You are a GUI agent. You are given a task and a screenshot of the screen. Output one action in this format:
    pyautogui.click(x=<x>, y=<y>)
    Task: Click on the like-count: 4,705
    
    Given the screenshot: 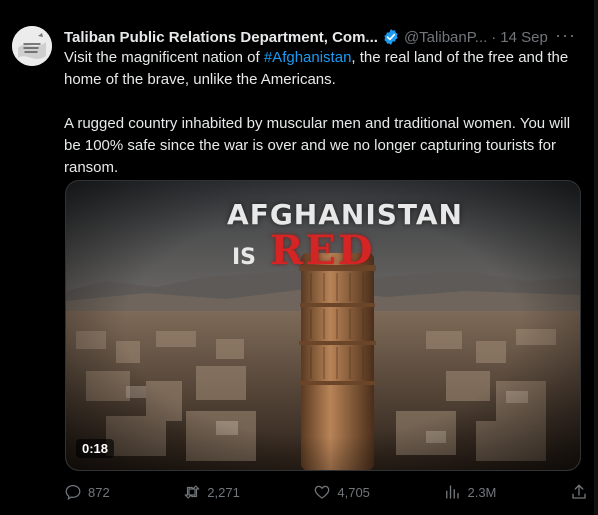 What is the action you would take?
    pyautogui.click(x=353, y=492)
    